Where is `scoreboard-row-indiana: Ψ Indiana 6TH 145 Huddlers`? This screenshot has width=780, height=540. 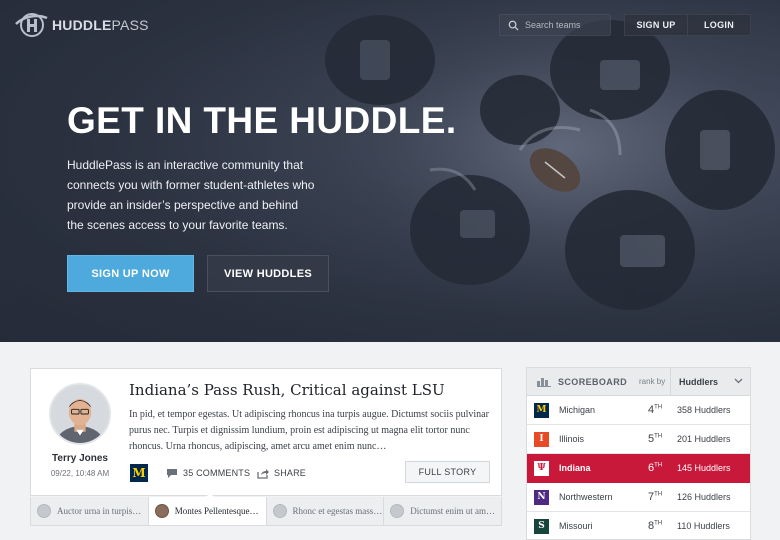 scoreboard-row-indiana: Ψ Indiana 6TH 145 Huddlers is located at coordinates (638, 468).